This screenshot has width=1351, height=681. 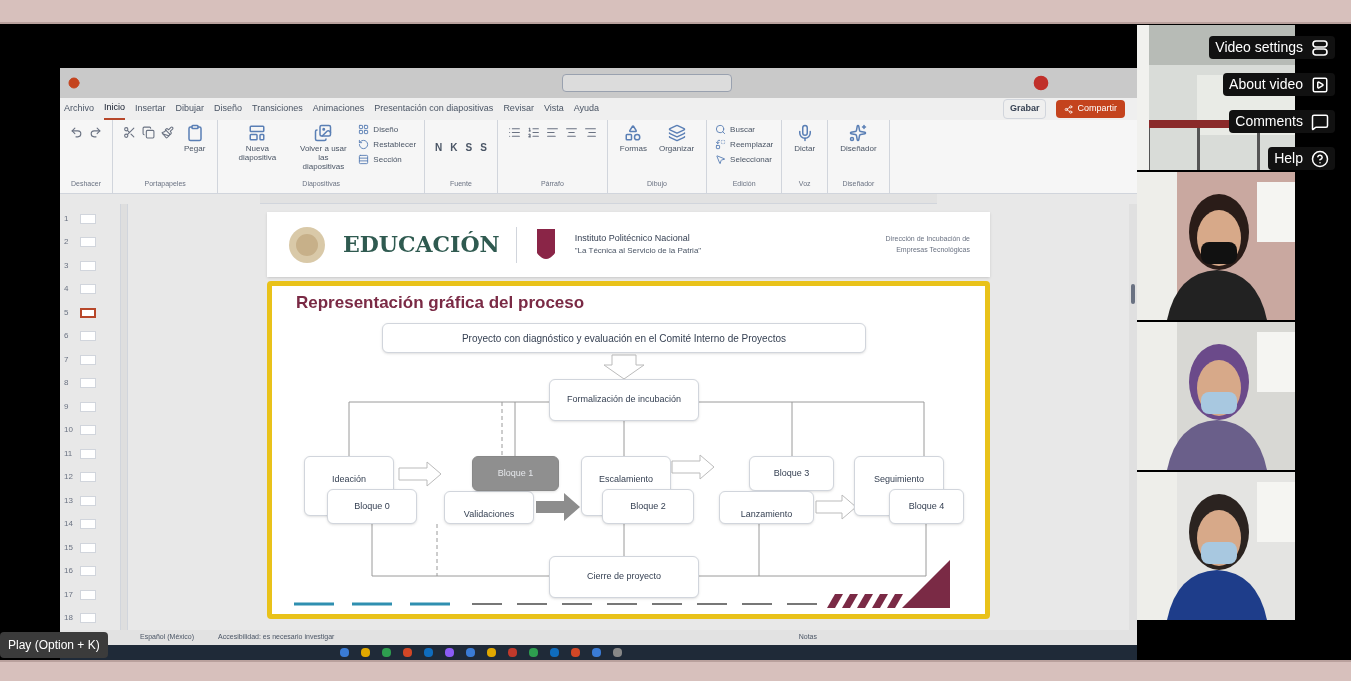 I want to click on ribbon-button: Sección, so click(x=387, y=159).